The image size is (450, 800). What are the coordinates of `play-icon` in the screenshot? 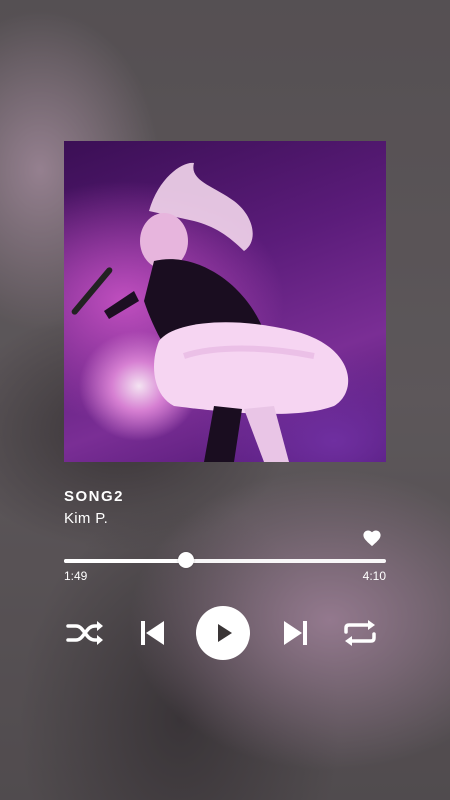 It's located at (225, 633).